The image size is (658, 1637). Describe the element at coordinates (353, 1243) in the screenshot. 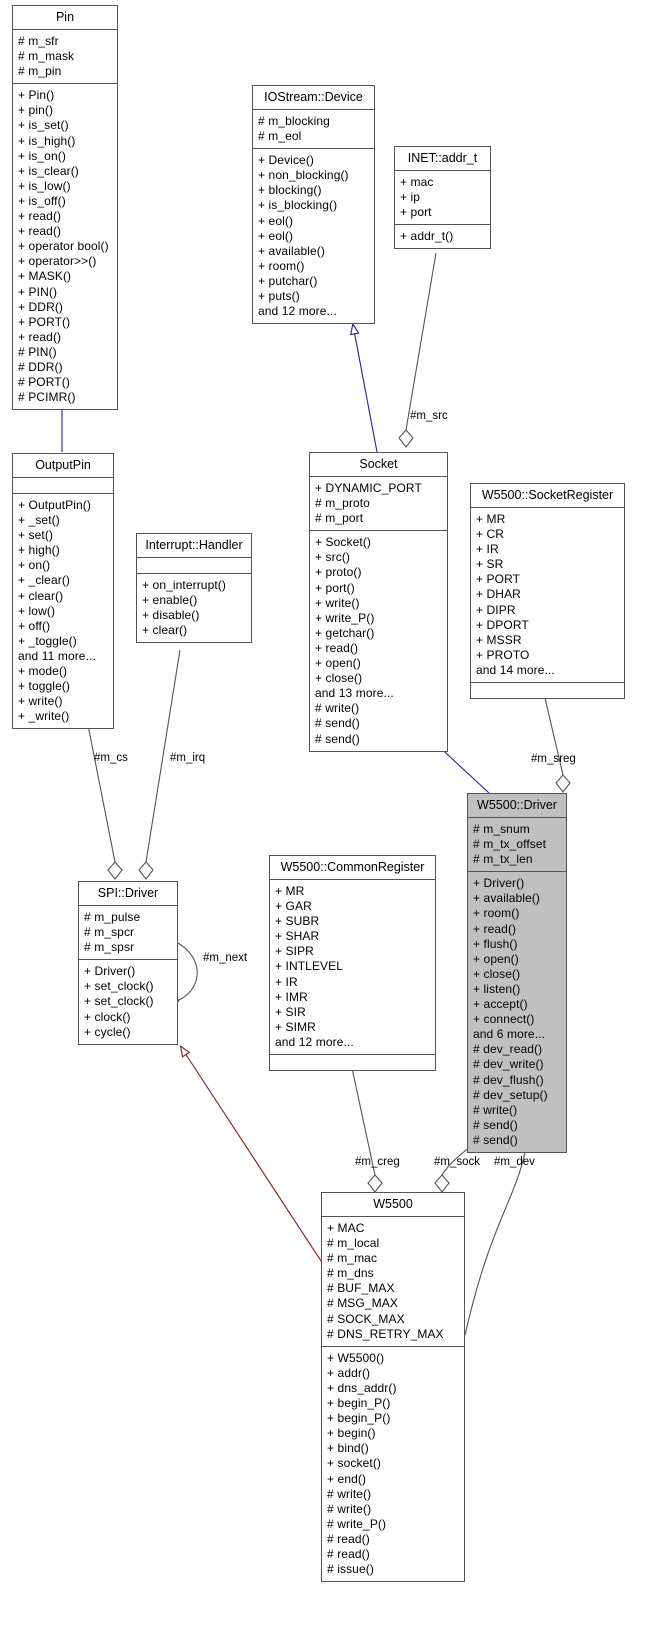

I see `attribute-row: # m_local` at that location.